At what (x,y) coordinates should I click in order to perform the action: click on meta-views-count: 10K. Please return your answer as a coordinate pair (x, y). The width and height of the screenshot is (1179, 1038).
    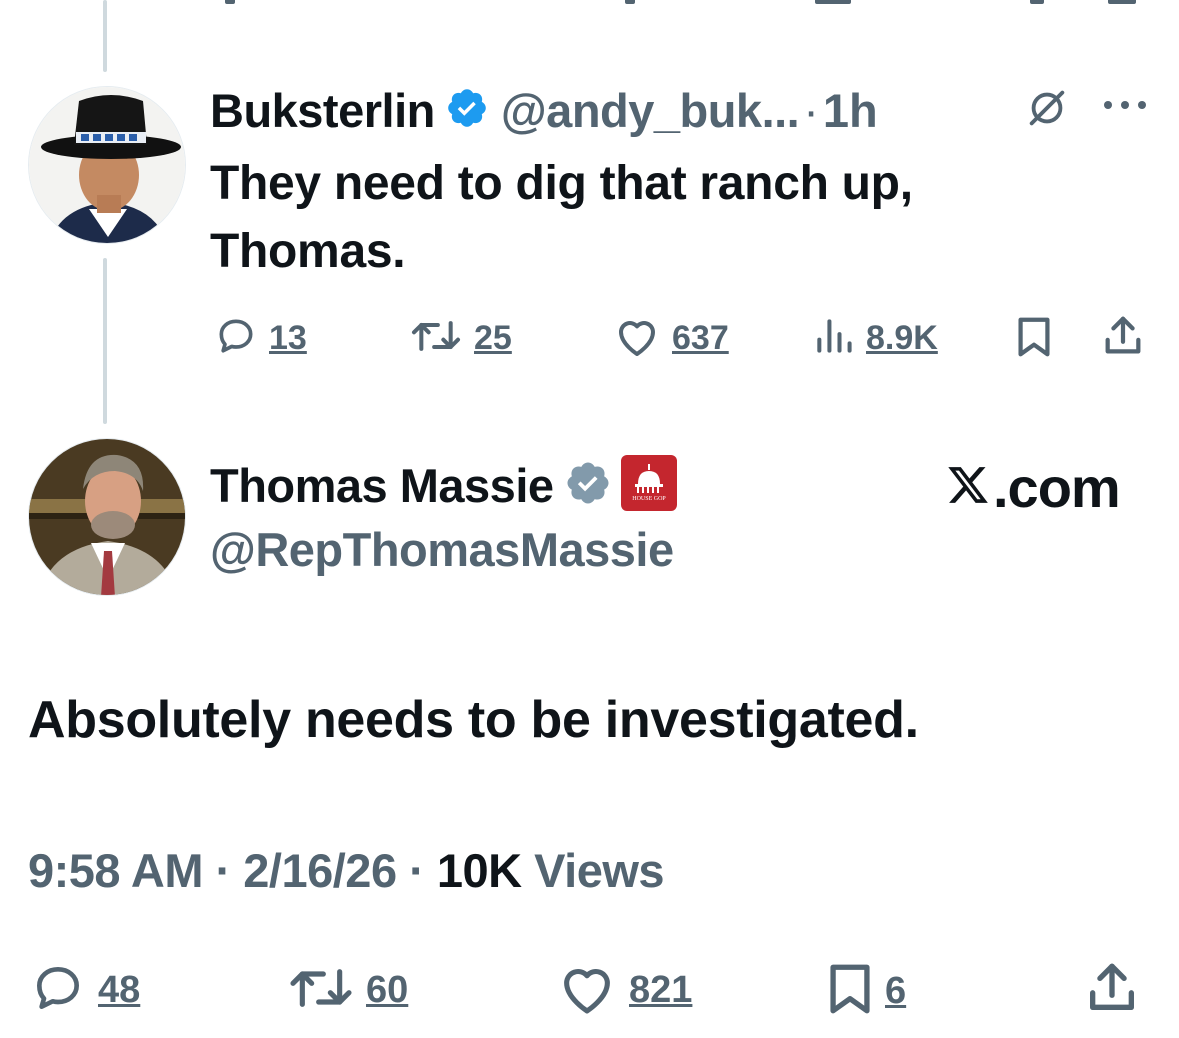
    Looking at the image, I should click on (479, 870).